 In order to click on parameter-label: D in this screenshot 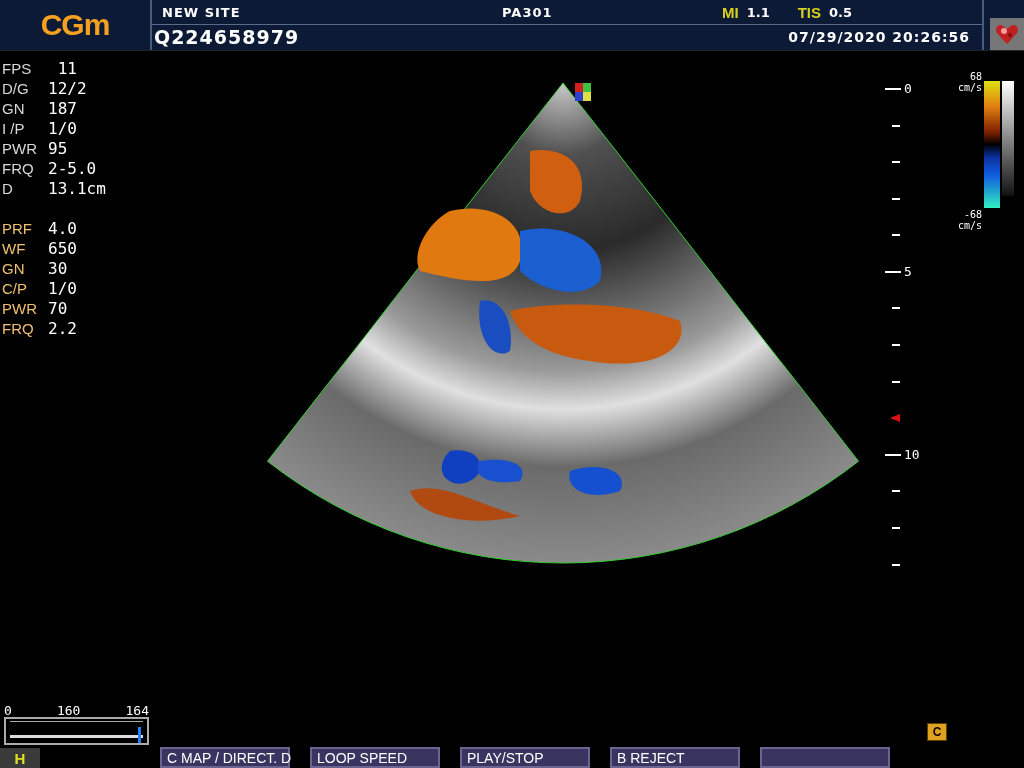, I will do `click(8, 189)`.